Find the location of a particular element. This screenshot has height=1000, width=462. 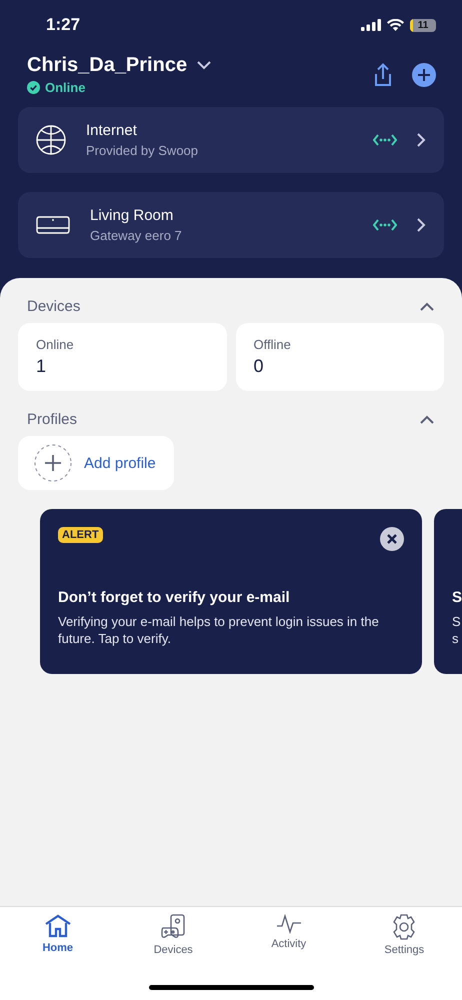

connection-subtitle: Gateway eero 7 is located at coordinates (136, 235).